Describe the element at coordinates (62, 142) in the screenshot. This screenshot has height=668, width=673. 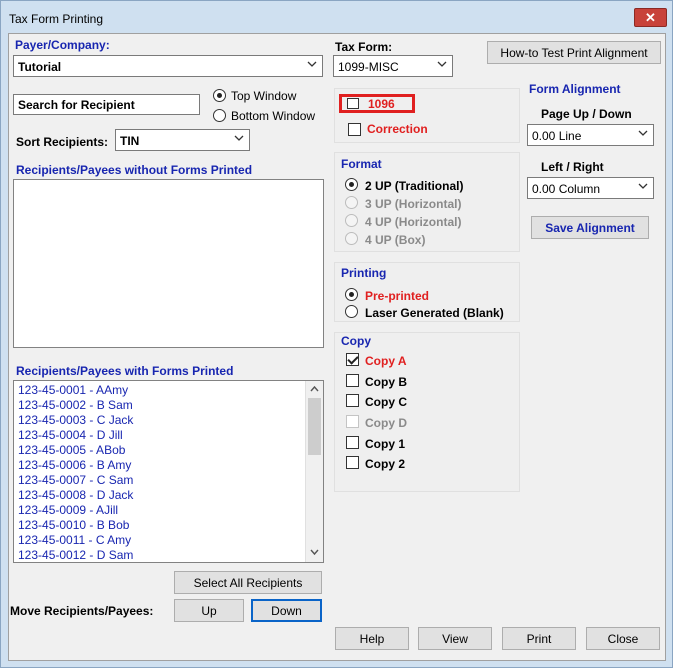
I see `sort-recipients-label: Sort Recipients:` at that location.